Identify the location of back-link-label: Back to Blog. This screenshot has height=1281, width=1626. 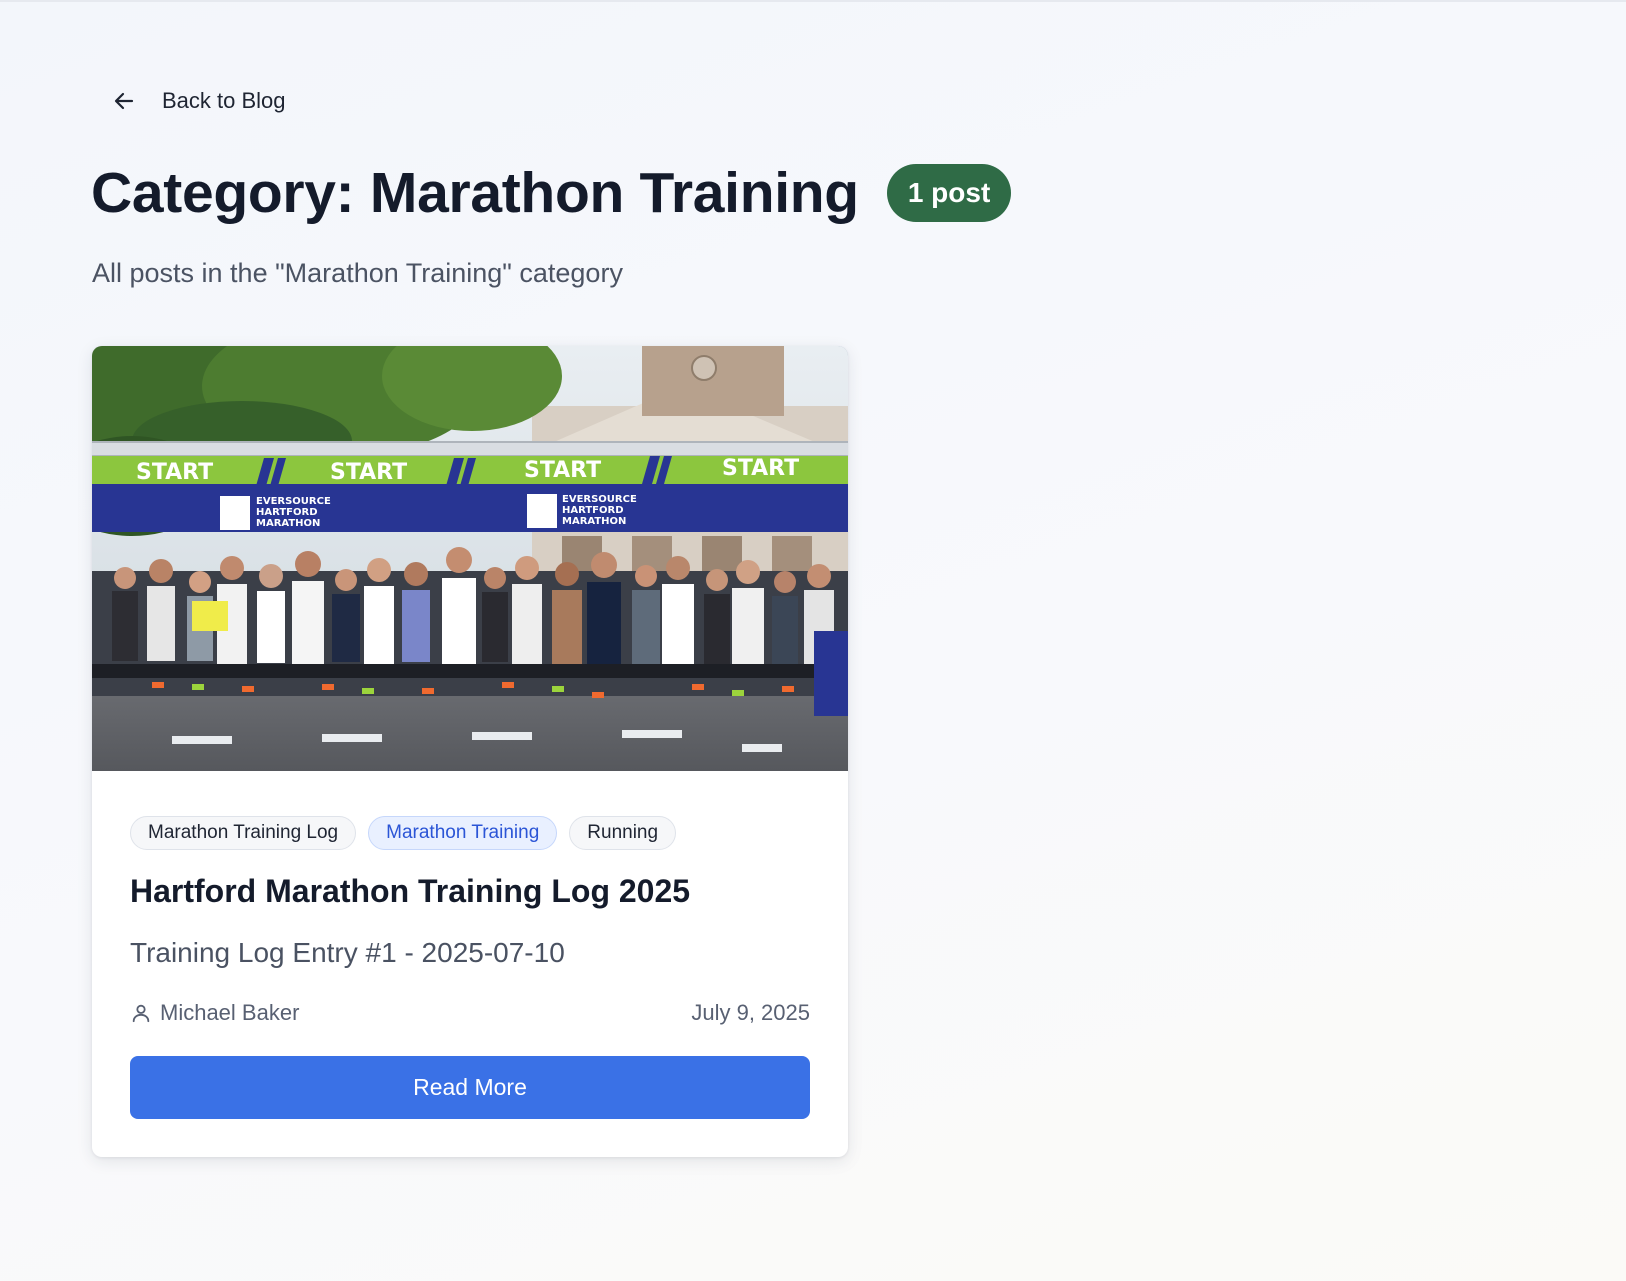
(224, 100).